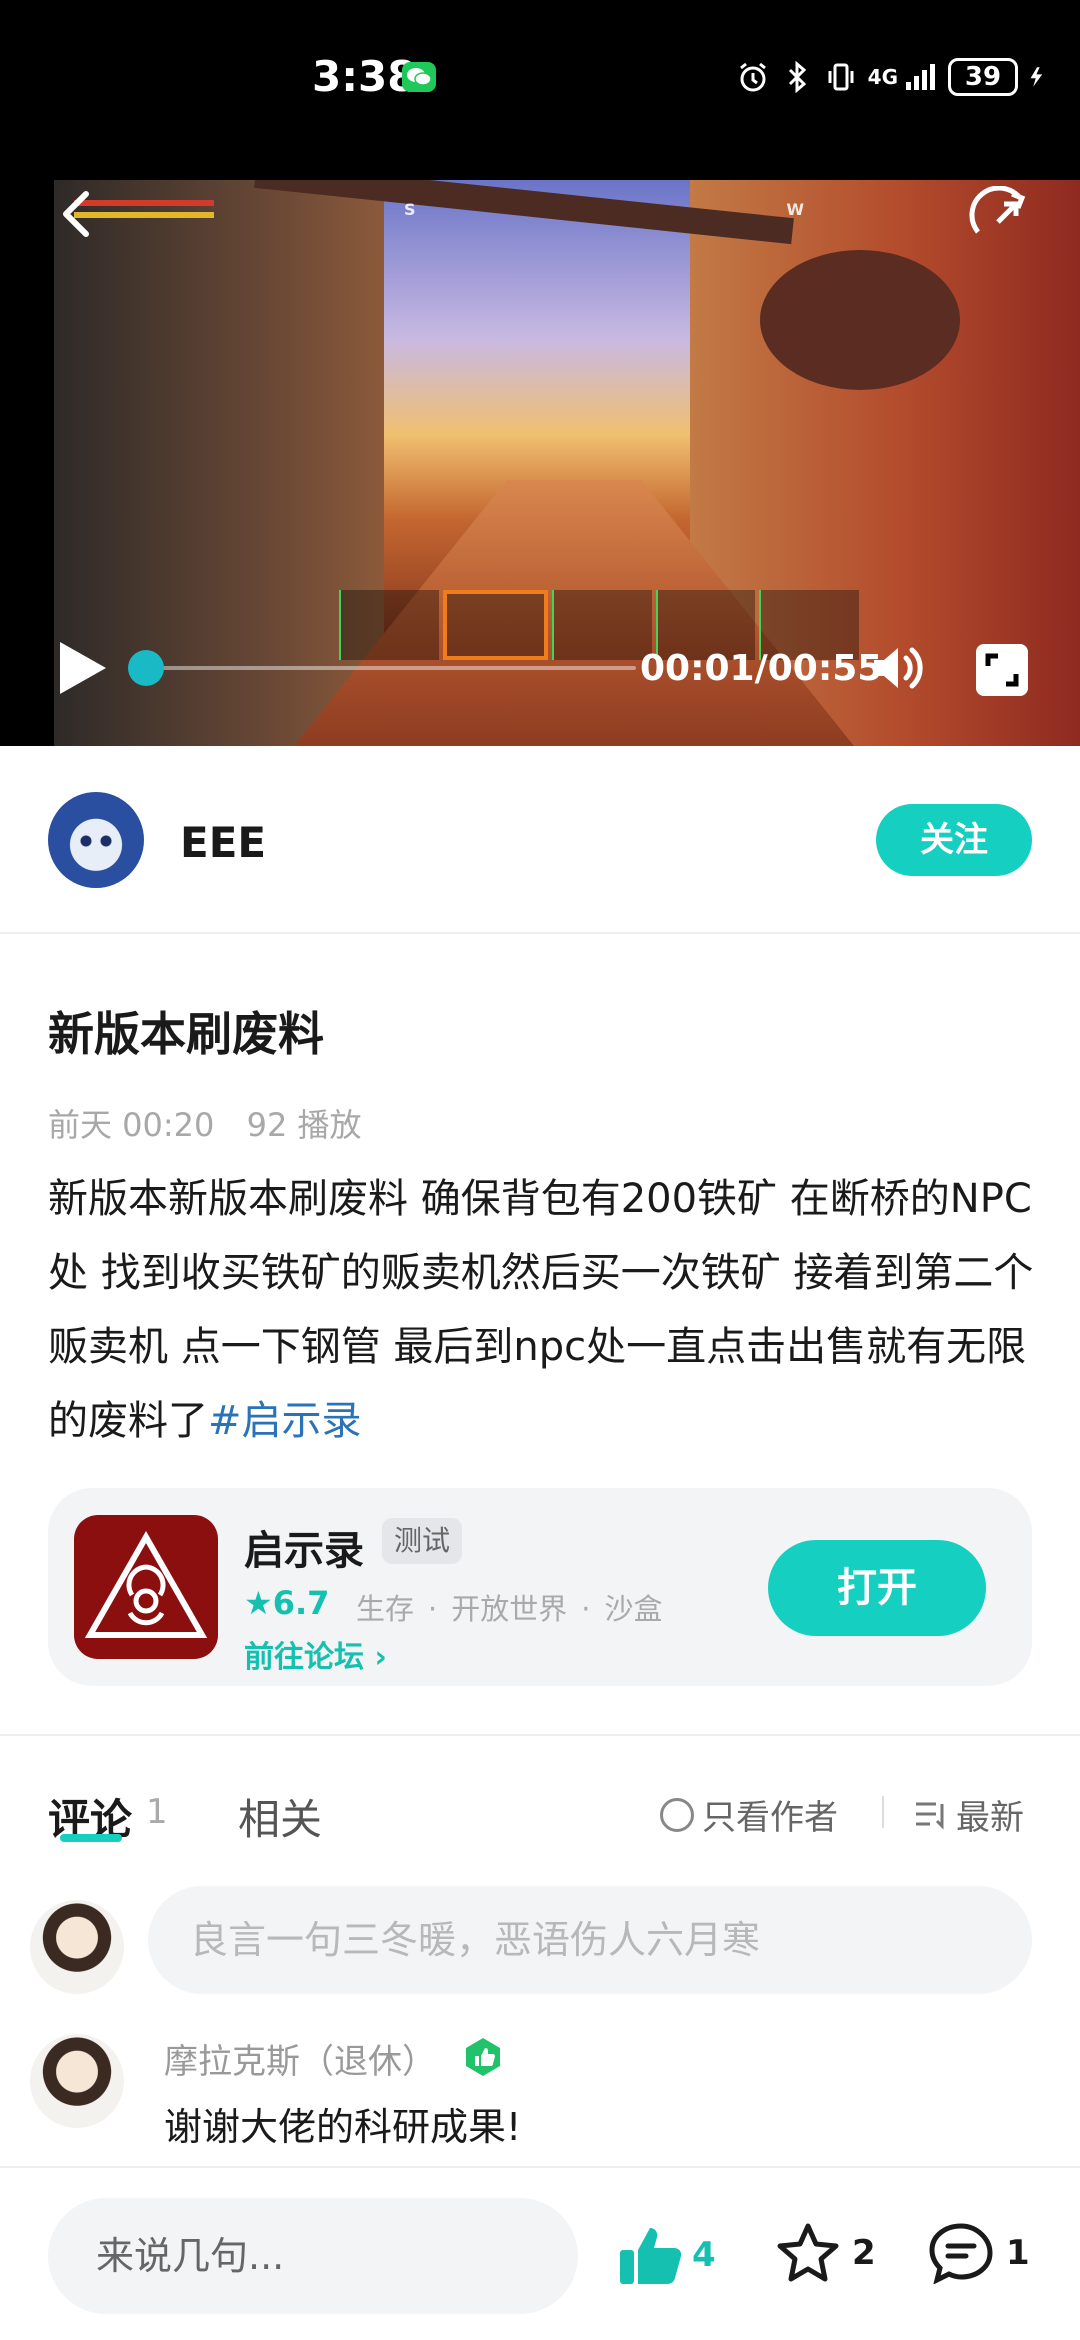 This screenshot has height=2340, width=1080. What do you see at coordinates (1002, 670) in the screenshot?
I see `fullscreen-icon` at bounding box center [1002, 670].